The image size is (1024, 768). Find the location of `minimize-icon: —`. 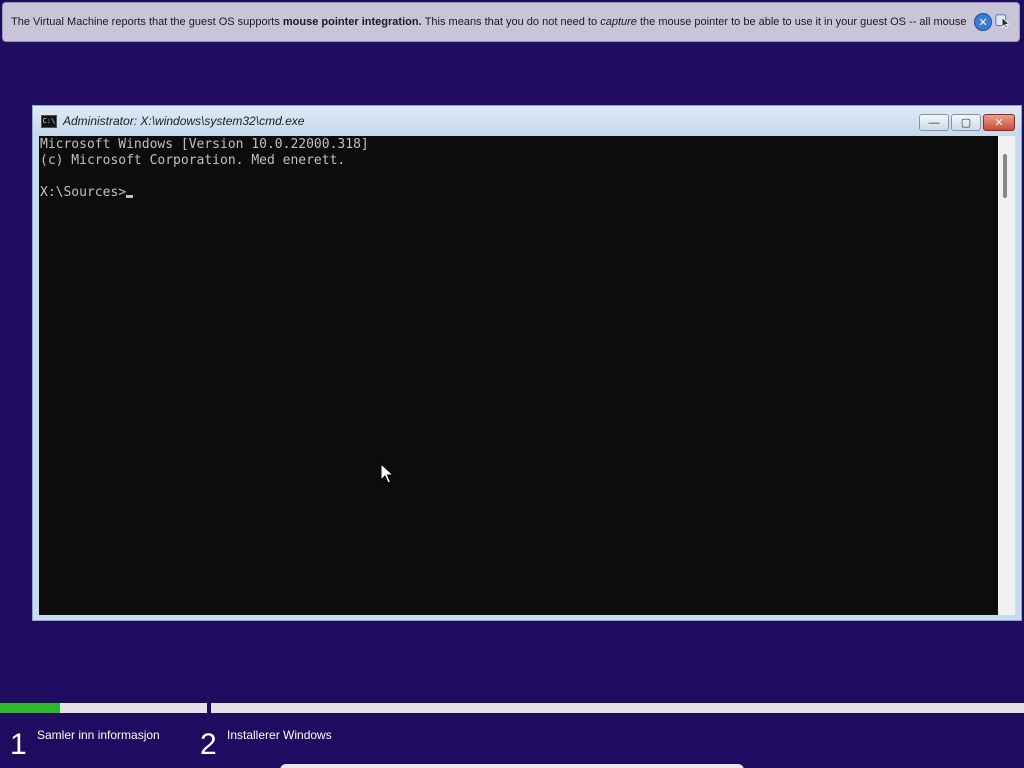

minimize-icon: — is located at coordinates (934, 122).